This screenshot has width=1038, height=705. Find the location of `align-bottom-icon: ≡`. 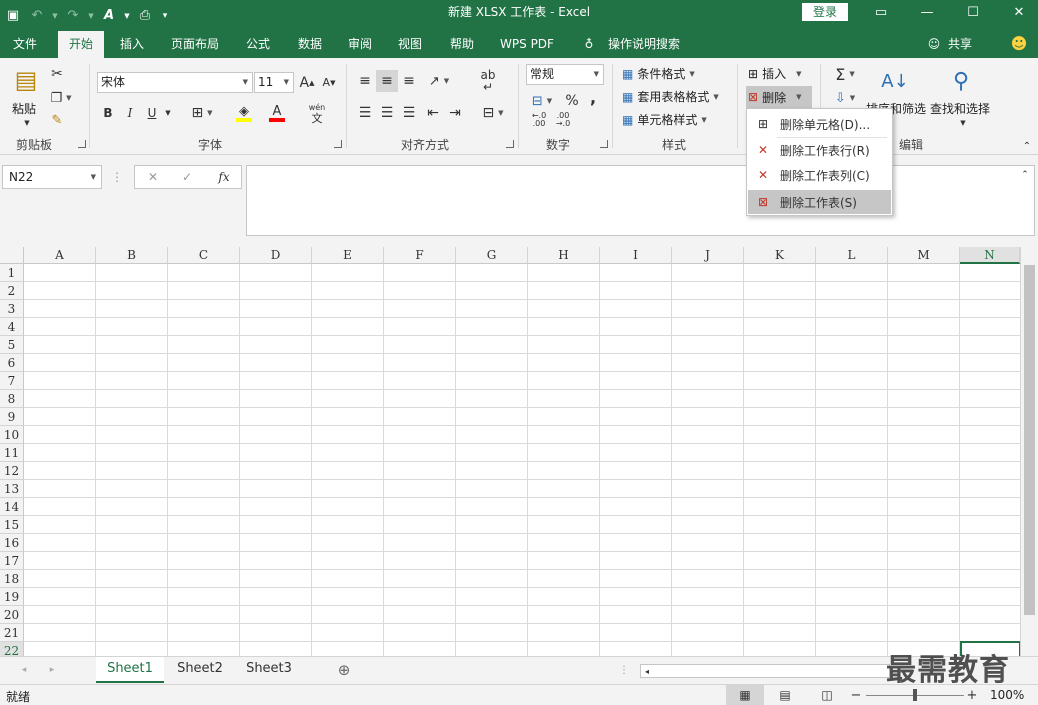

align-bottom-icon: ≡ is located at coordinates (409, 81).